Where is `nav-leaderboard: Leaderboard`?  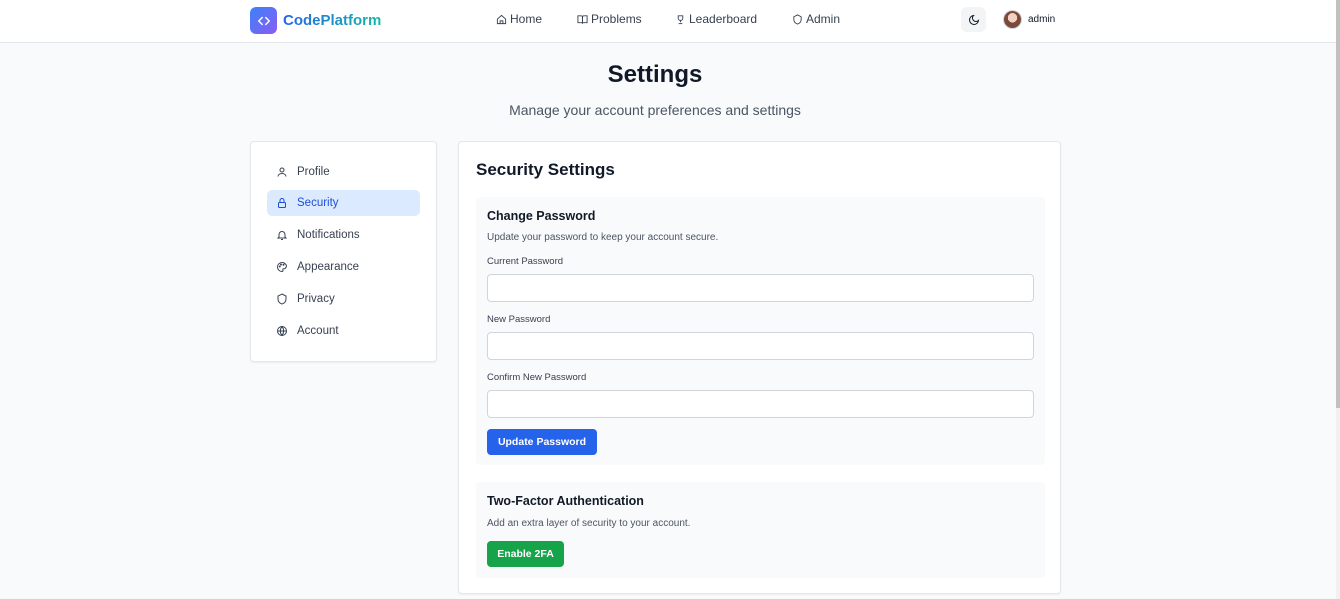 nav-leaderboard: Leaderboard is located at coordinates (716, 19).